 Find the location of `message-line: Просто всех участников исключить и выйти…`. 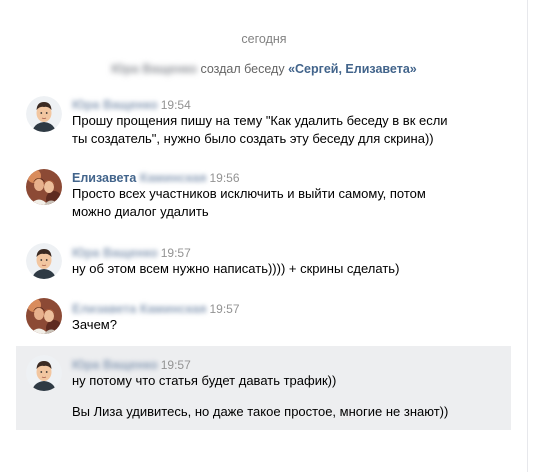

message-line: Просто всех участников исключить и выйти… is located at coordinates (249, 193).